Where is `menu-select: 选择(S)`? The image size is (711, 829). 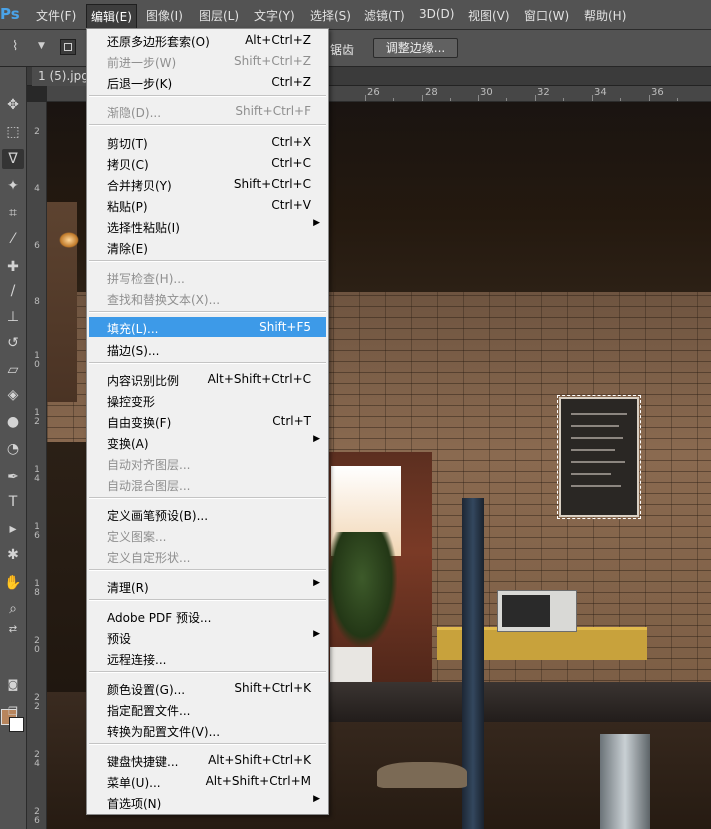
menu-select: 选择(S) is located at coordinates (330, 15).